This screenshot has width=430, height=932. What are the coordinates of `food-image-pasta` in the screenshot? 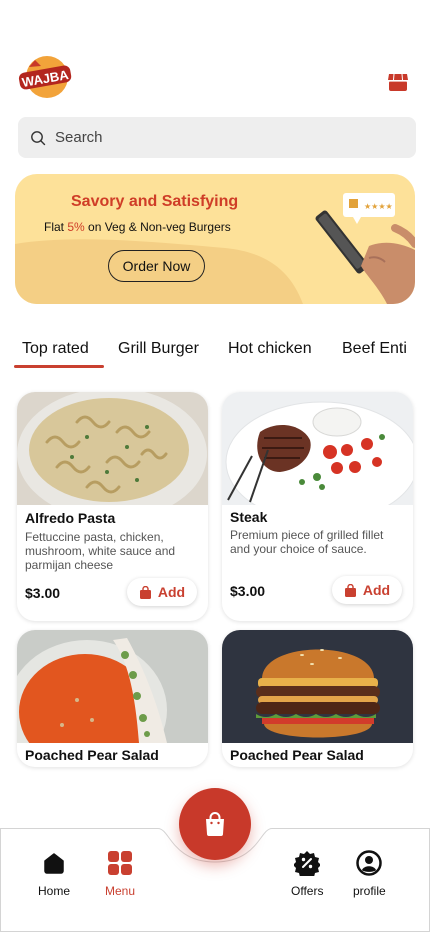 It's located at (112, 448).